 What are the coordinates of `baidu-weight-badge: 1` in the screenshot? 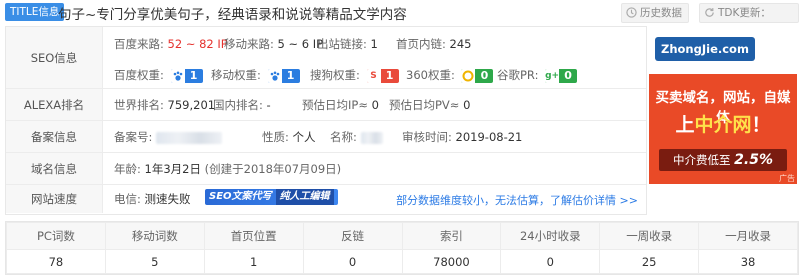 It's located at (186, 75).